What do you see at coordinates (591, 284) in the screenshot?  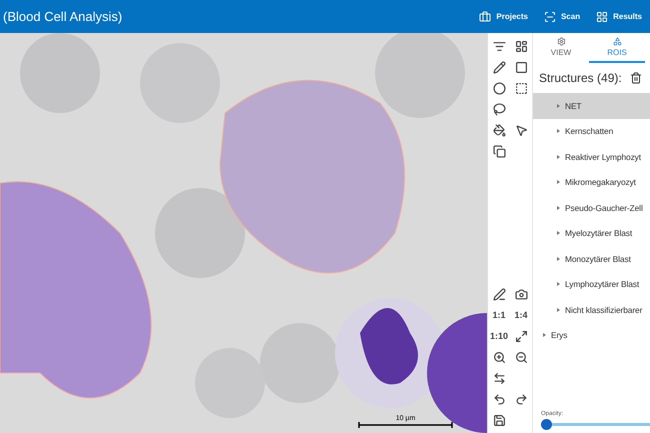 I see `tree-item: Lymphozytärer Blast` at bounding box center [591, 284].